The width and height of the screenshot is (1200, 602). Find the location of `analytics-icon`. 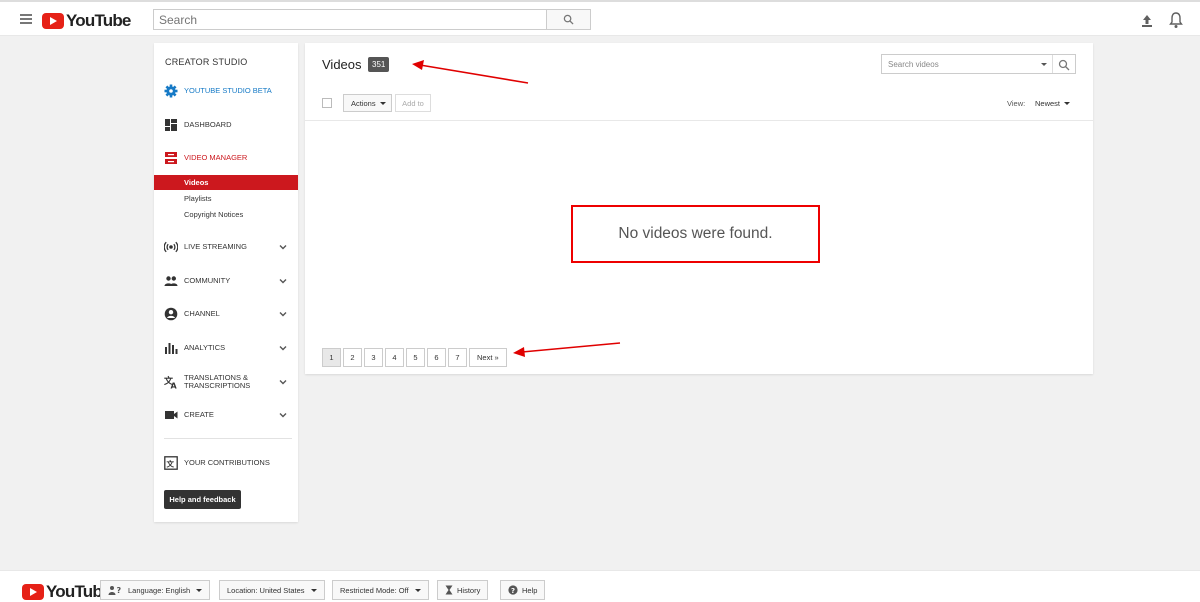

analytics-icon is located at coordinates (171, 348).